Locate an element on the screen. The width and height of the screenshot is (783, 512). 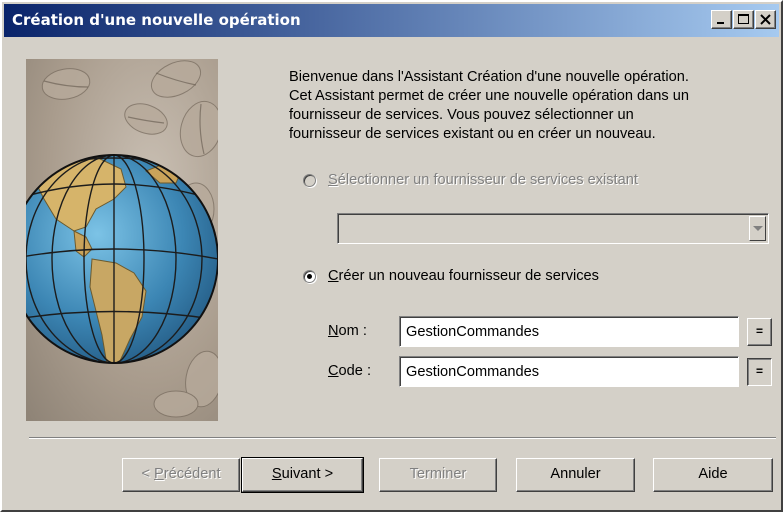
next-button: Suivant > is located at coordinates (302, 475).